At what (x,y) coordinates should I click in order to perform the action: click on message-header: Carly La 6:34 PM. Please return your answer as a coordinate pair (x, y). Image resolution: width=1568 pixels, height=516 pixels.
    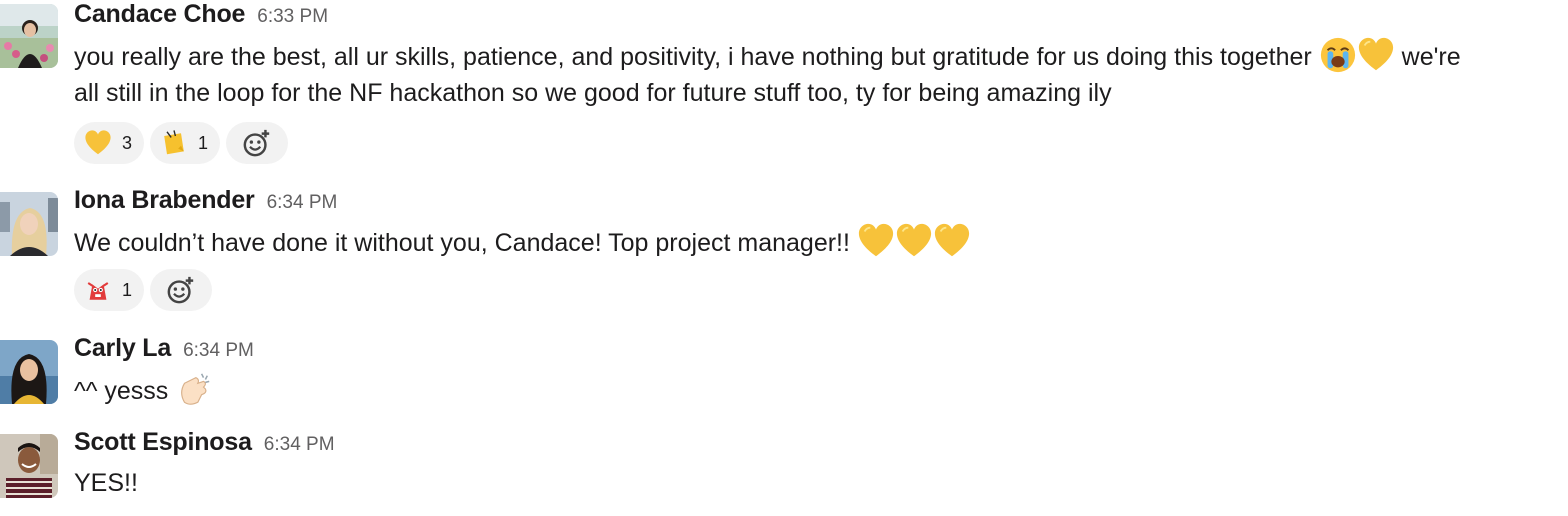
    Looking at the image, I should click on (164, 348).